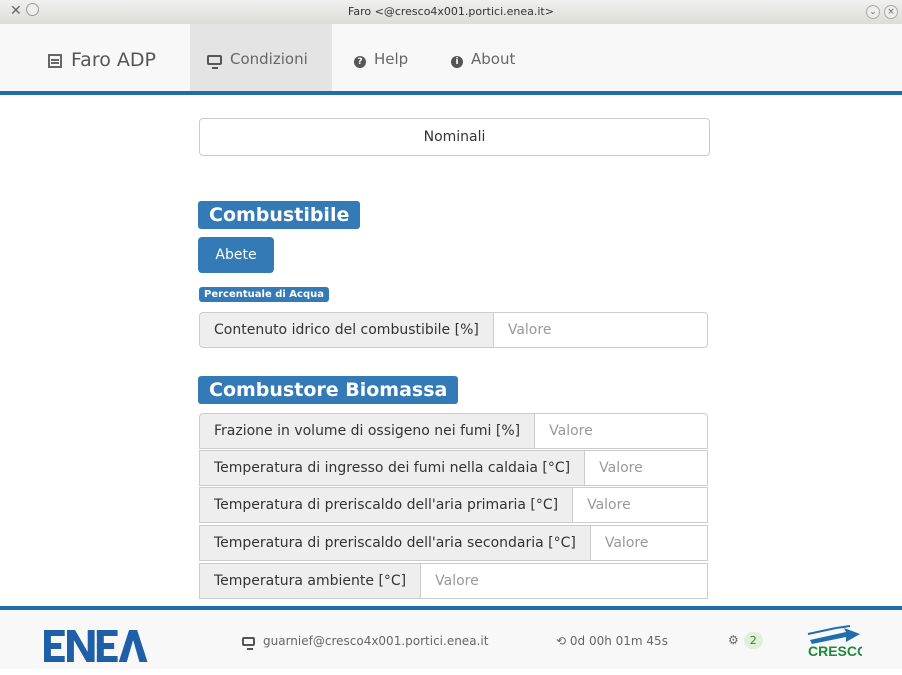  I want to click on primary-air-temp-input: Valore, so click(640, 505).